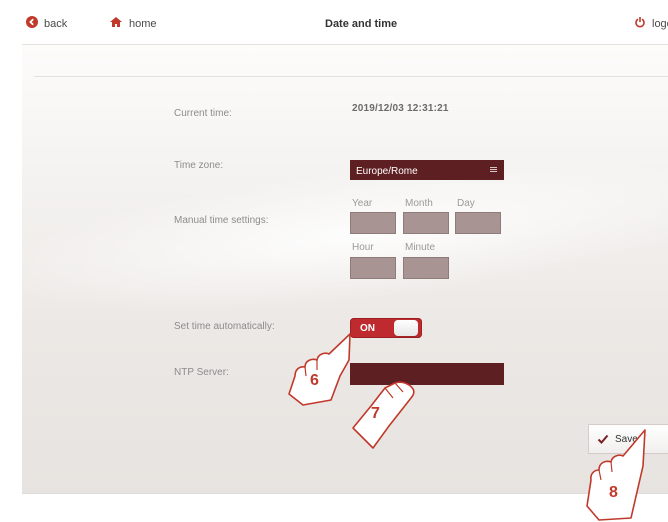 This screenshot has height=522, width=668. What do you see at coordinates (56, 23) in the screenshot?
I see `back-label: back` at bounding box center [56, 23].